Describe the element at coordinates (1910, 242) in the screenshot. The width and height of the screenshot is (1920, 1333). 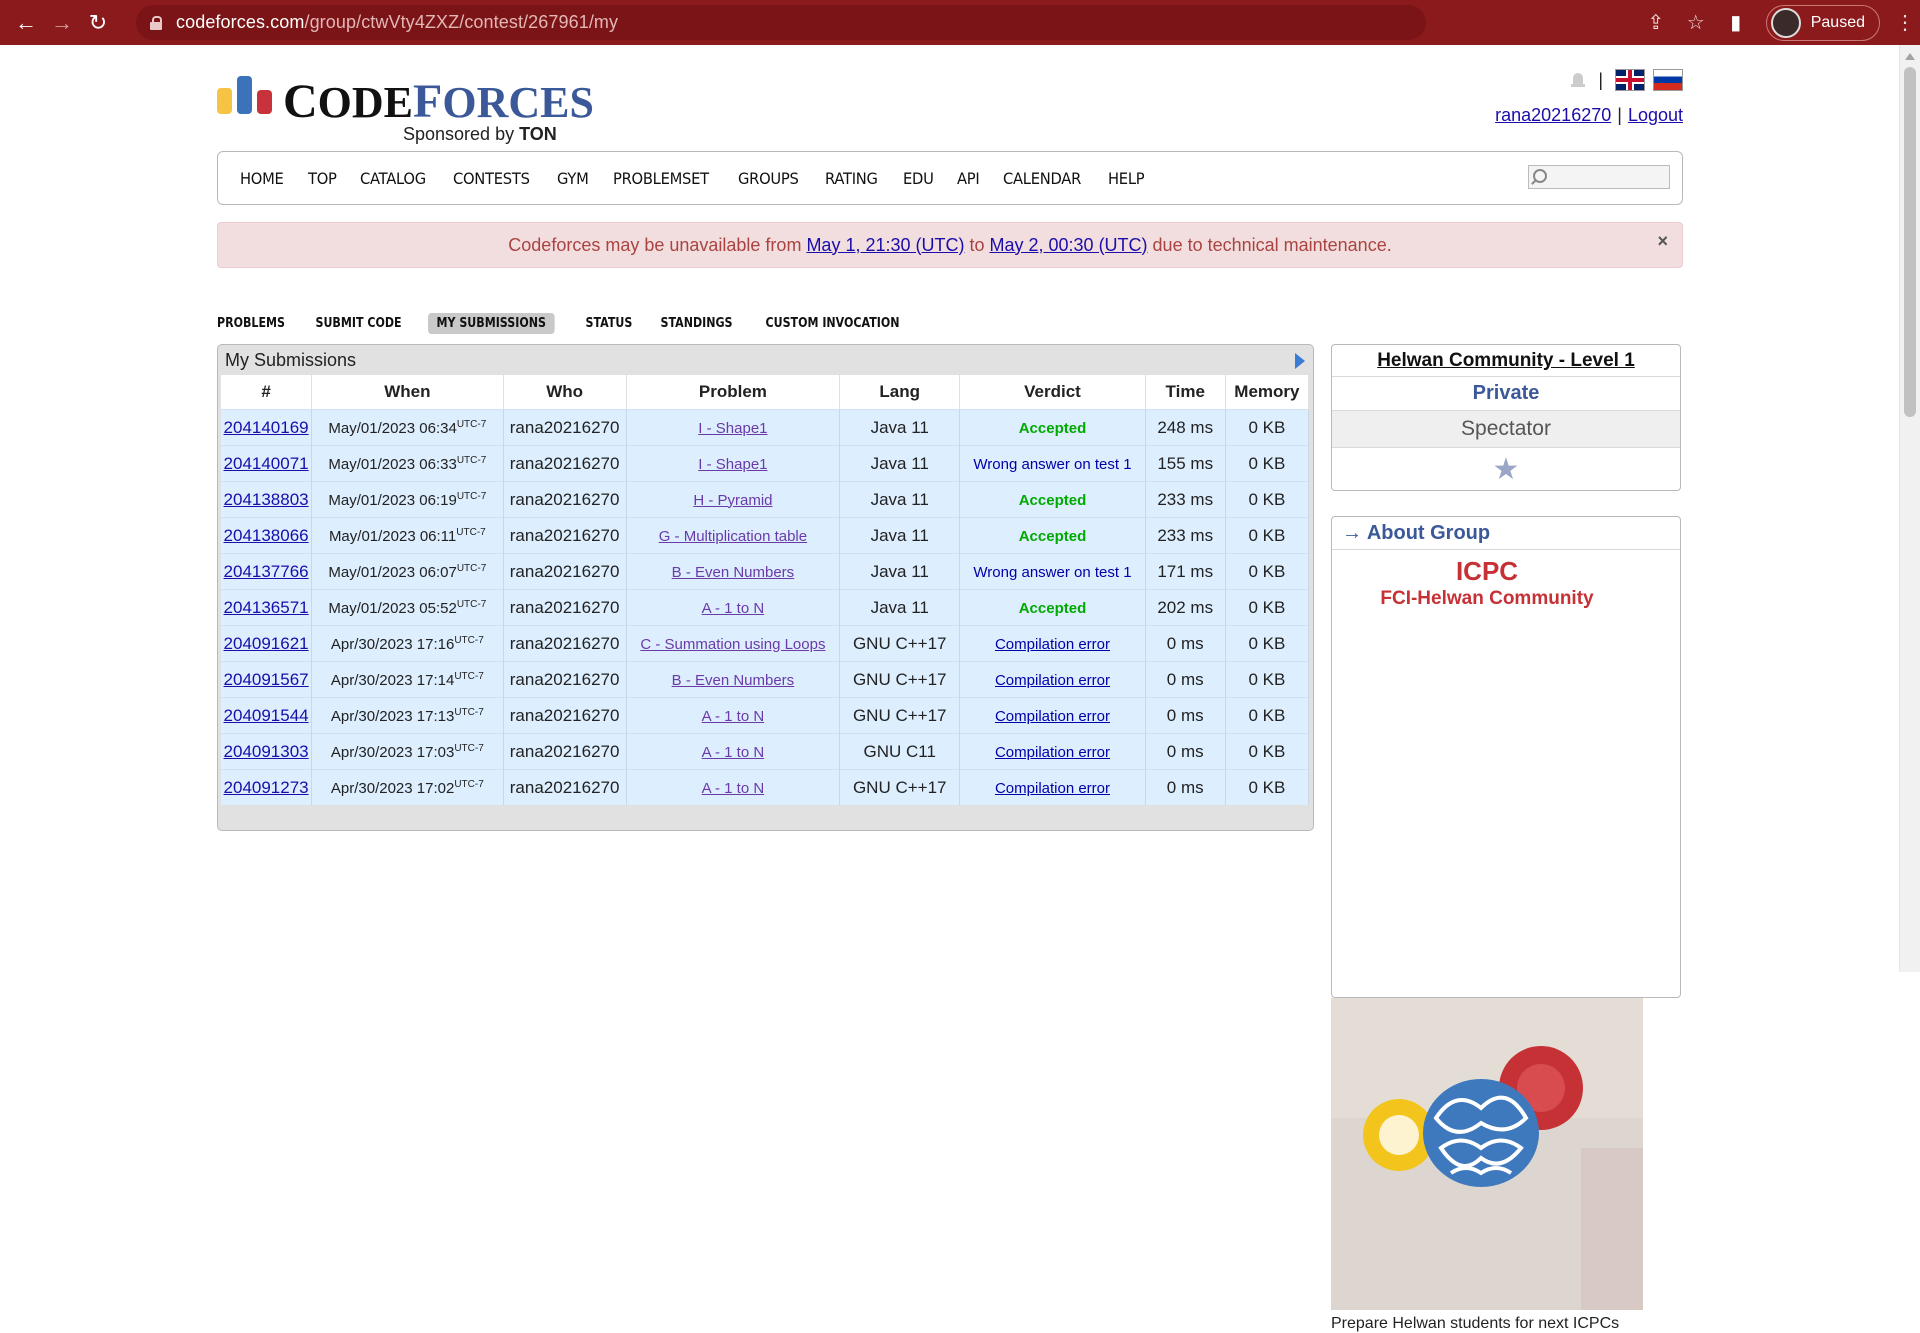
I see `scrollbar-thumb` at that location.